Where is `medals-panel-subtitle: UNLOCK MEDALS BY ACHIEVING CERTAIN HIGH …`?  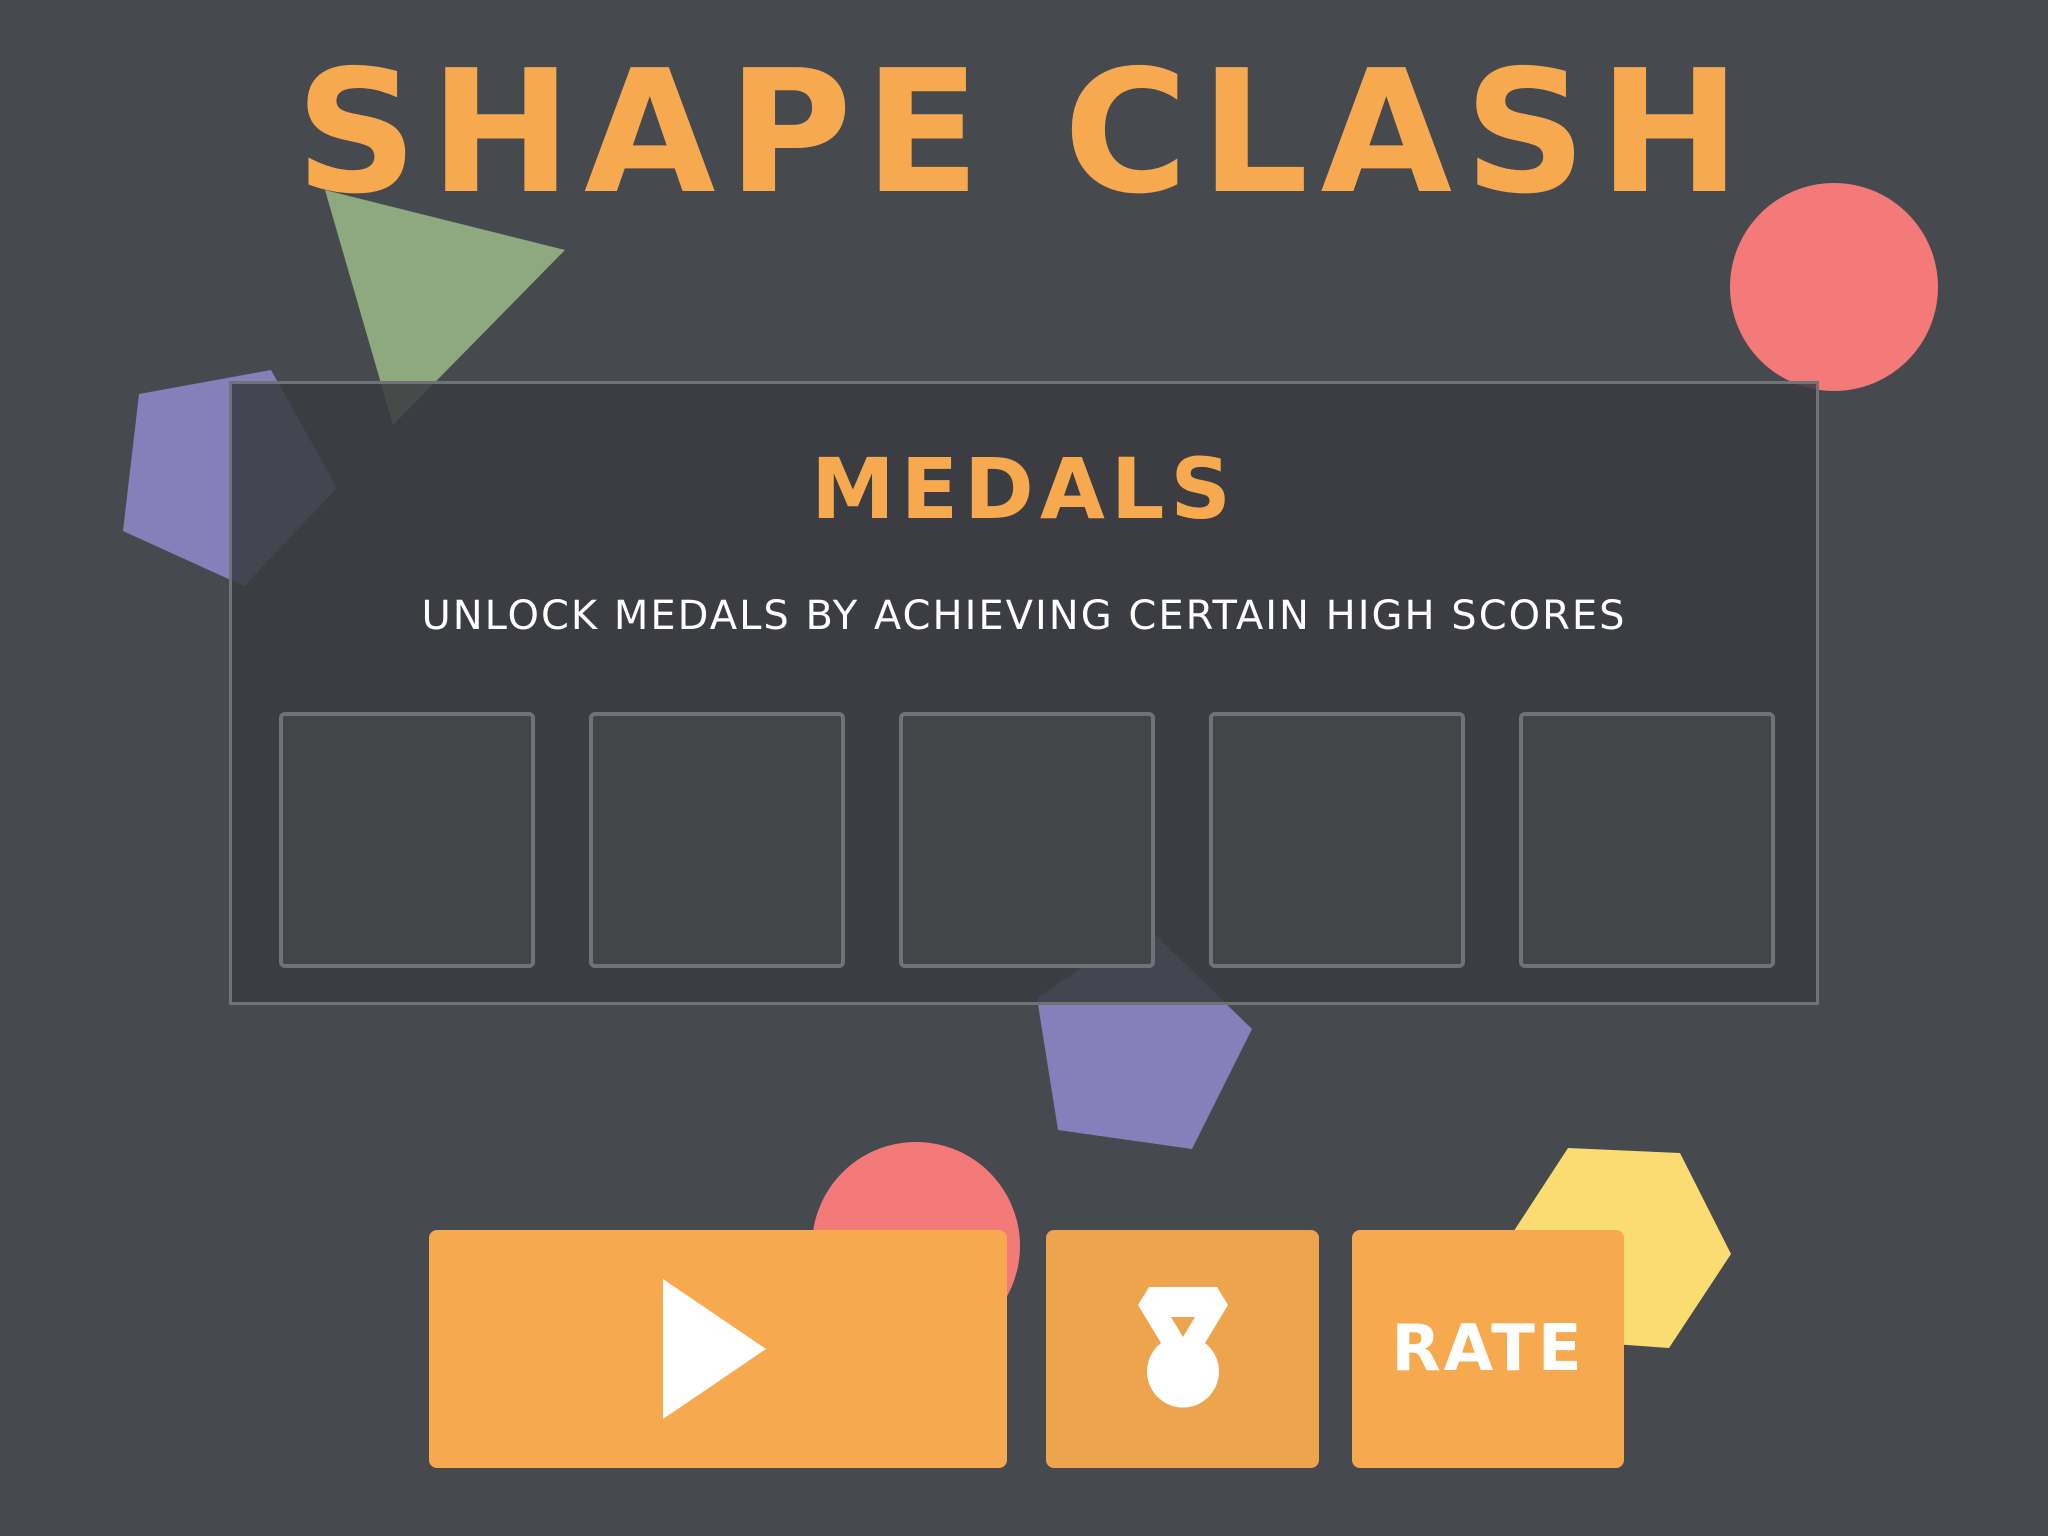 medals-panel-subtitle: UNLOCK MEDALS BY ACHIEVING CERTAIN HIGH … is located at coordinates (1024, 616).